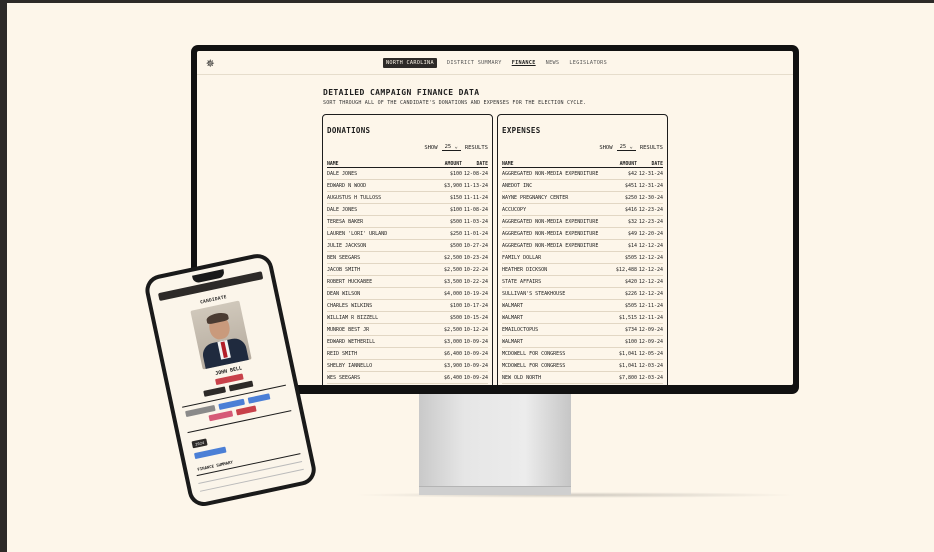 This screenshot has width=934, height=552. I want to click on row-date: 10-23-24, so click(475, 258).